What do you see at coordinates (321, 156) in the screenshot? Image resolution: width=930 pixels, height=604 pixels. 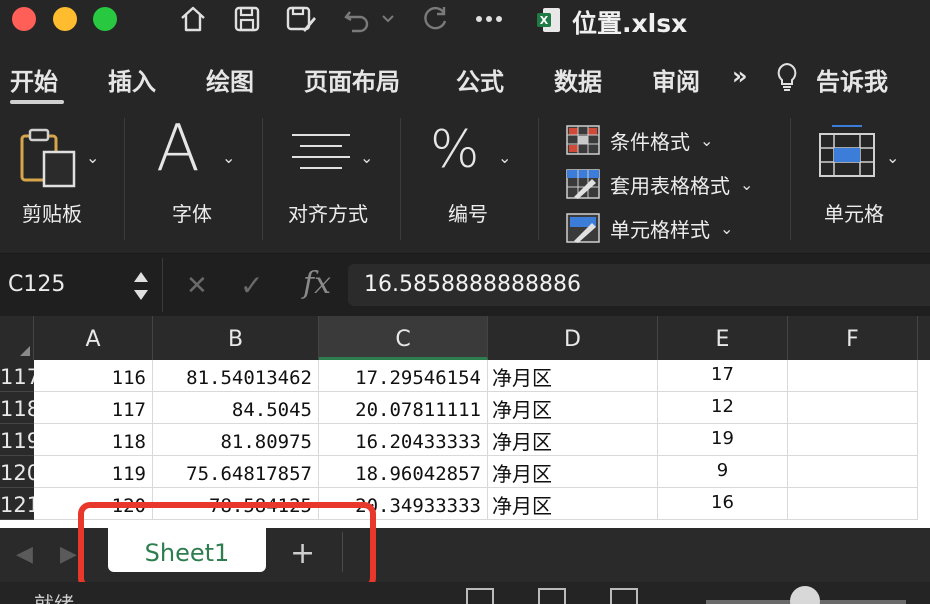 I see `alignment-icon` at bounding box center [321, 156].